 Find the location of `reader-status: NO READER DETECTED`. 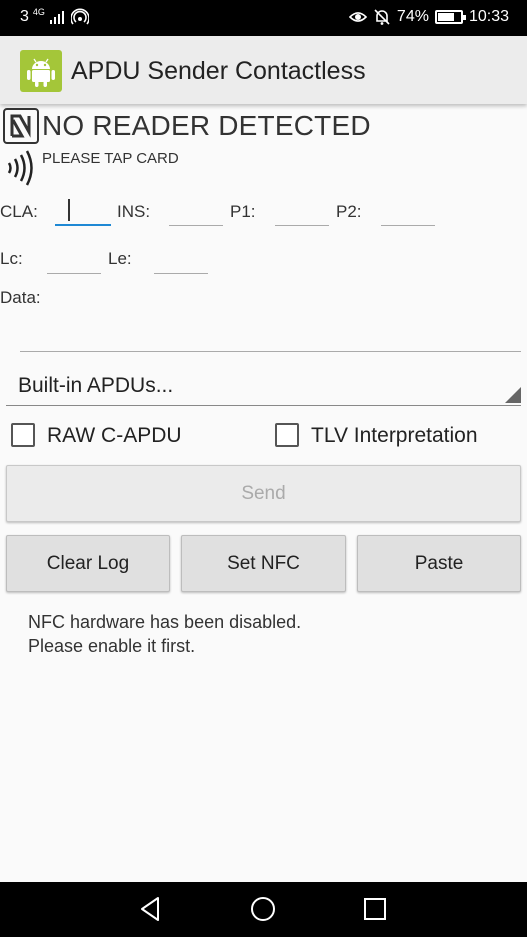

reader-status: NO READER DETECTED is located at coordinates (206, 125).